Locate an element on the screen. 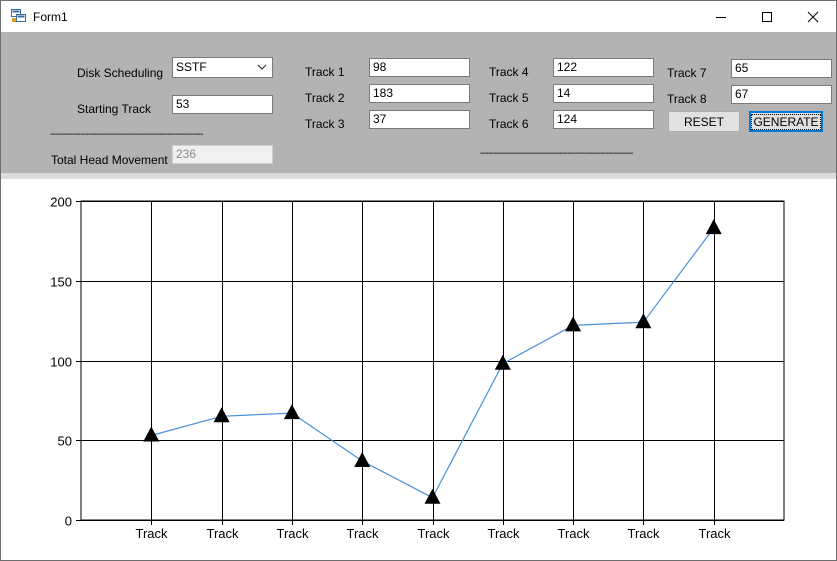  window-title: Form1 is located at coordinates (50, 17).